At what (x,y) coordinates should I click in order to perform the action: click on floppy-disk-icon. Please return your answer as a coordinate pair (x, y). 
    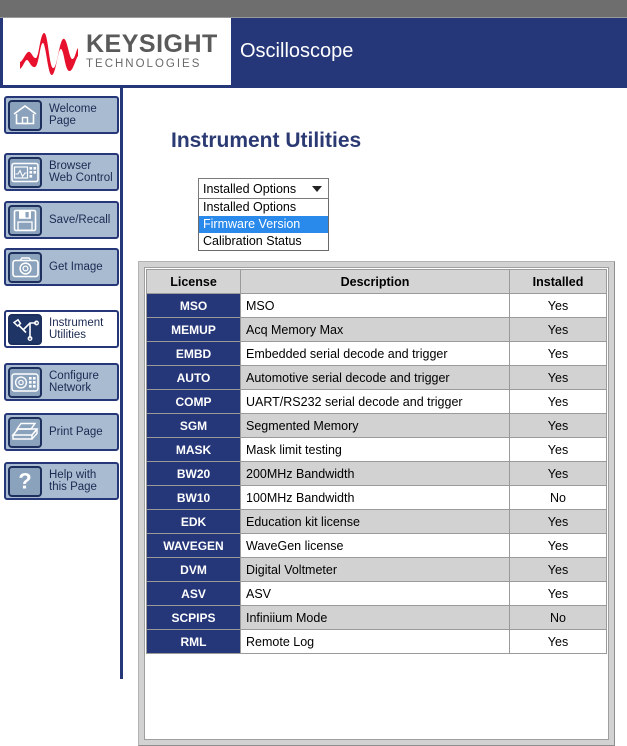
    Looking at the image, I should click on (25, 220).